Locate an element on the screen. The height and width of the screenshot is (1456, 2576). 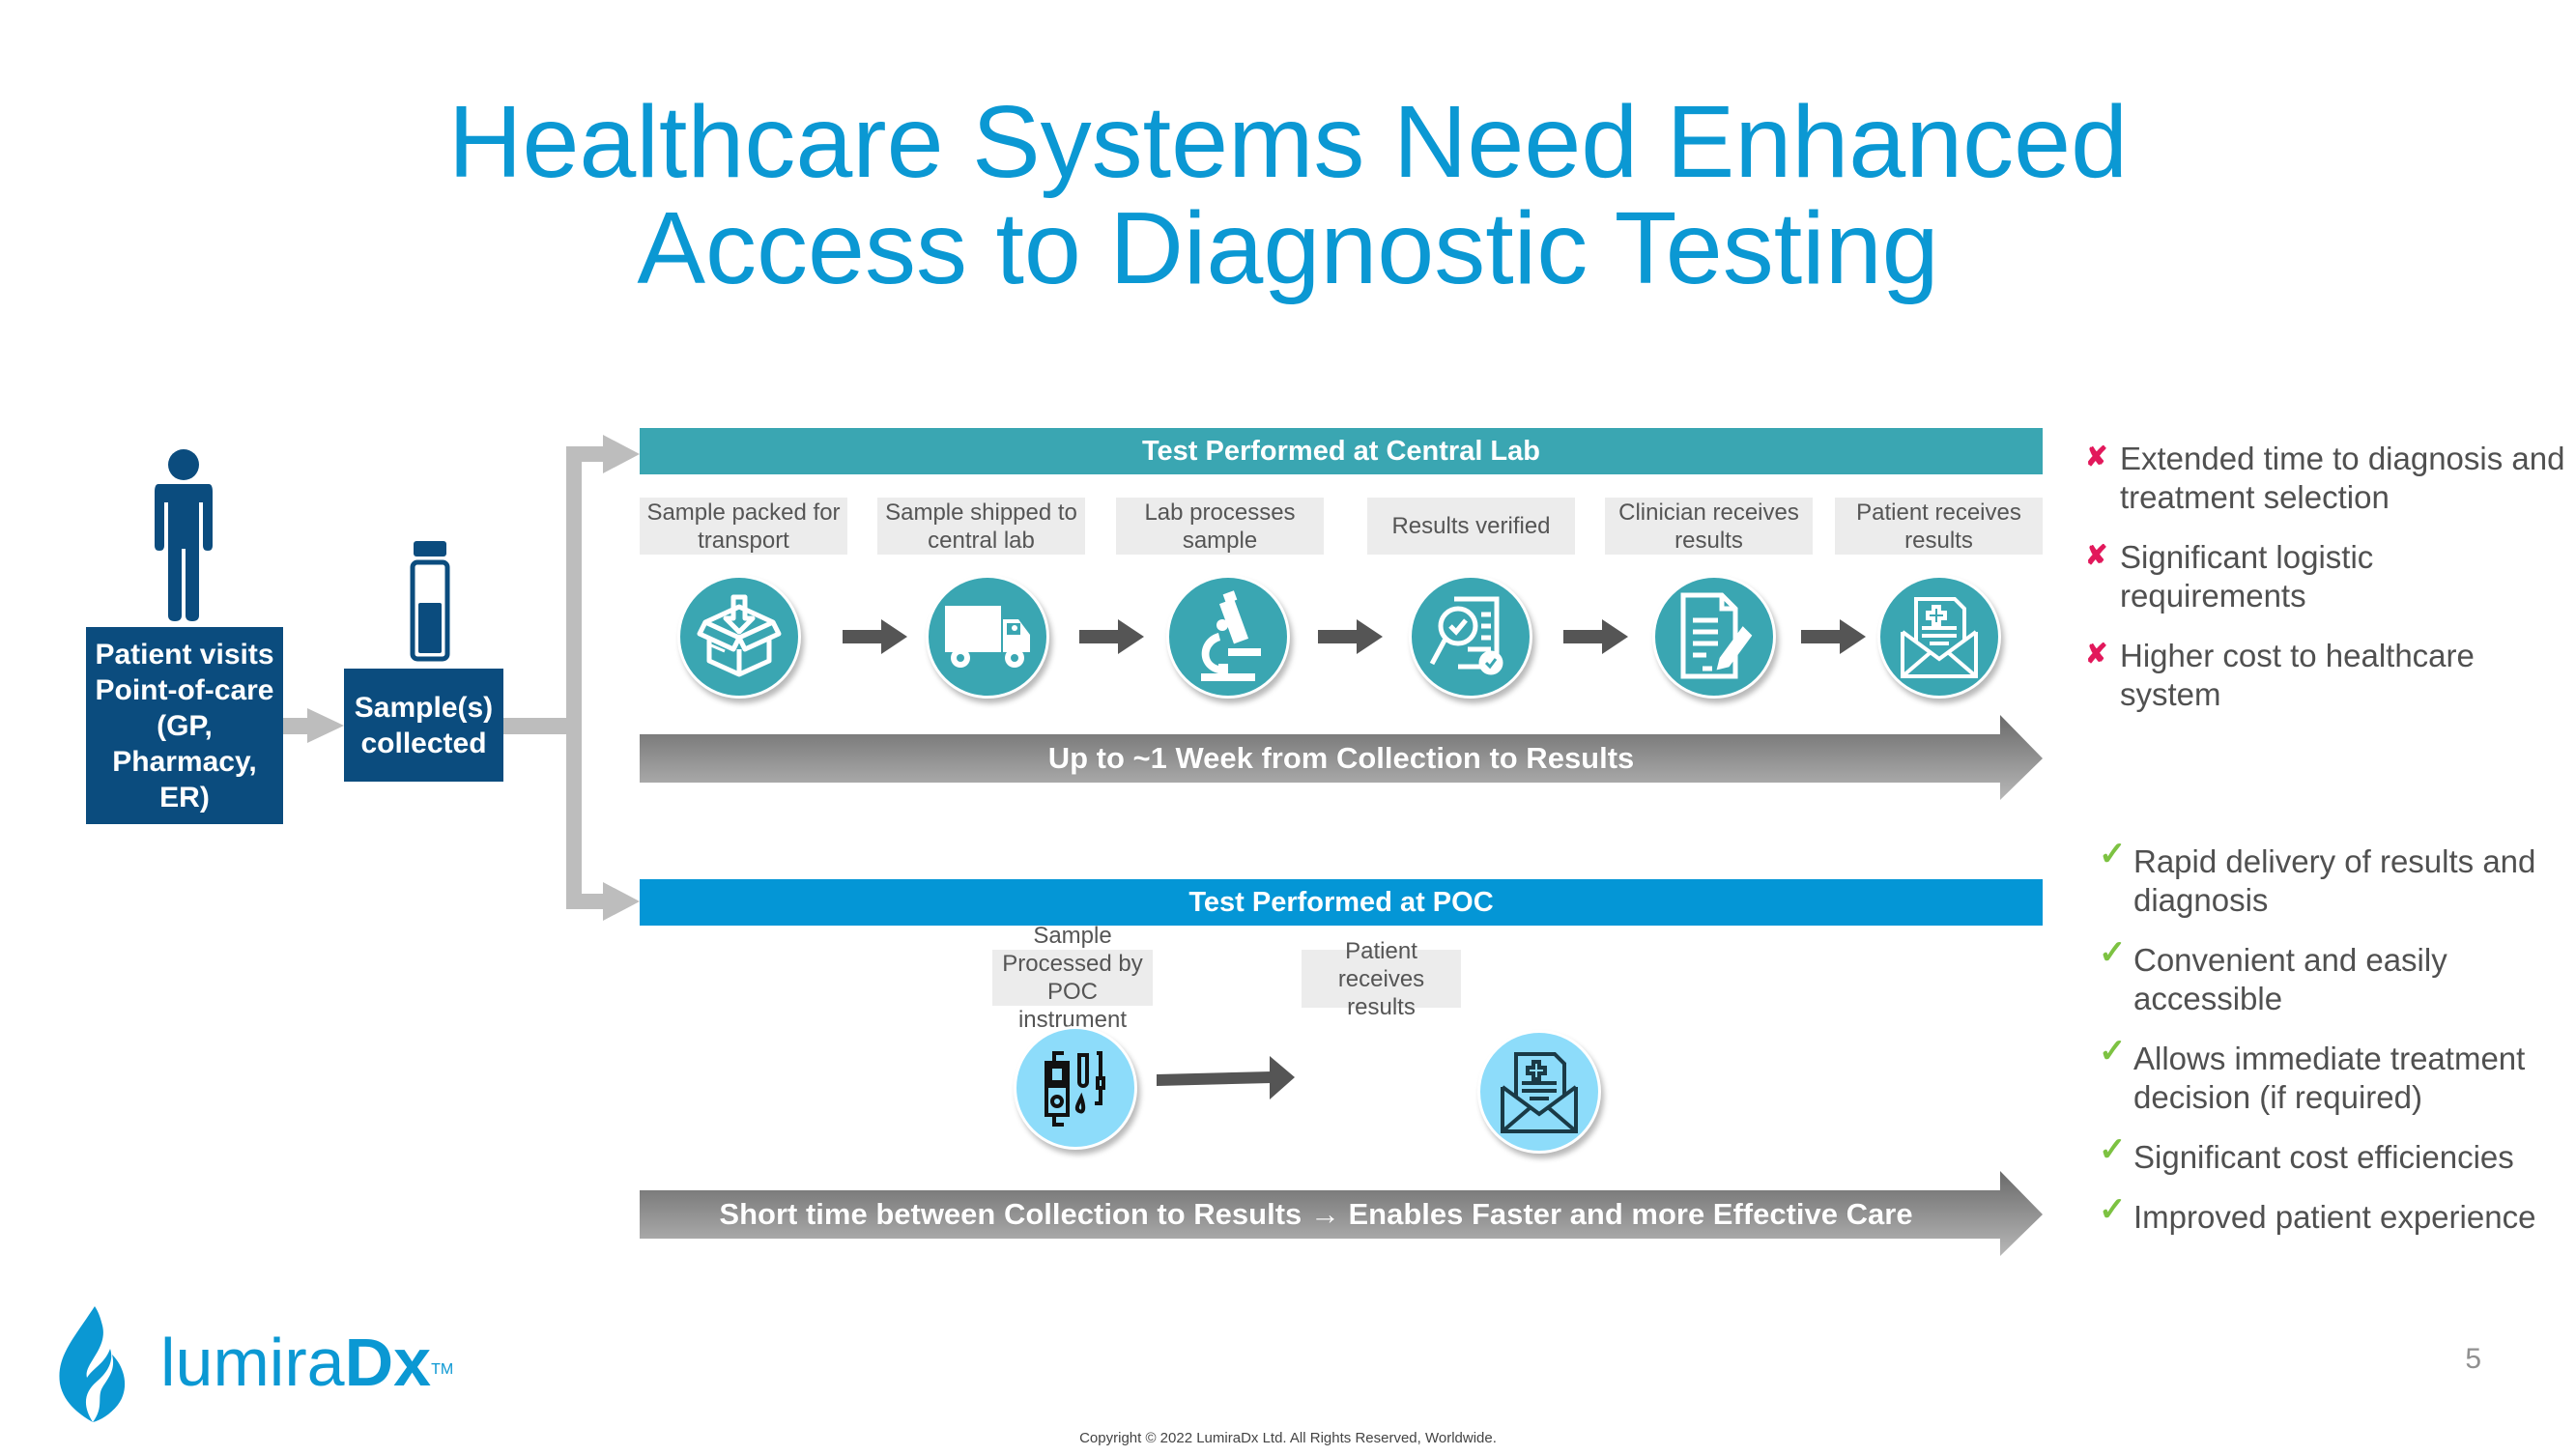
step-label-text: Clinician receives results is located at coordinates (1709, 527).